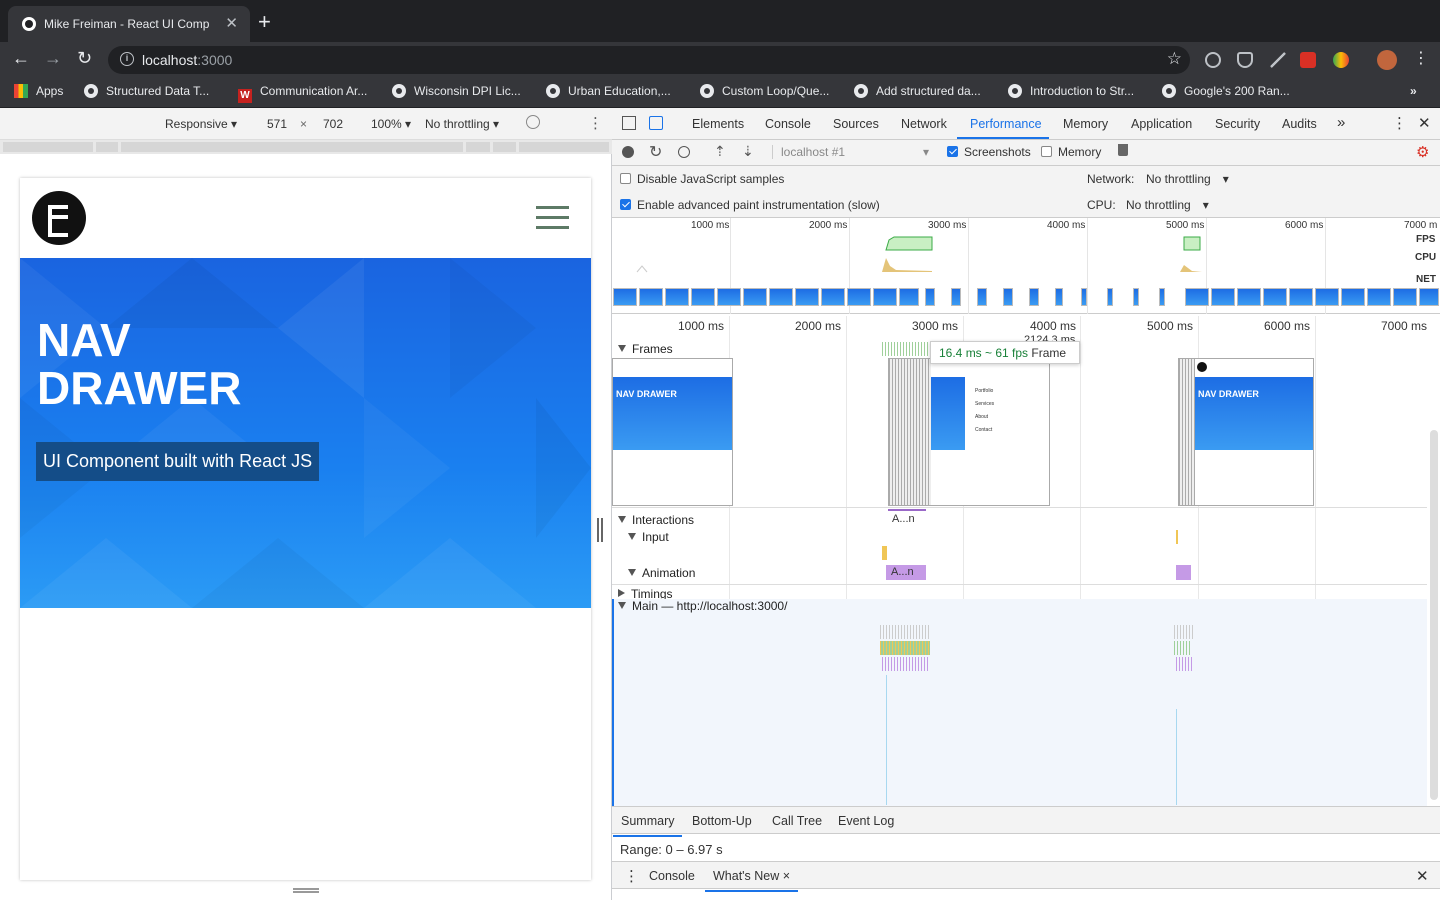  Describe the element at coordinates (661, 573) in the screenshot. I see `animation-track-toggle: Animation` at that location.